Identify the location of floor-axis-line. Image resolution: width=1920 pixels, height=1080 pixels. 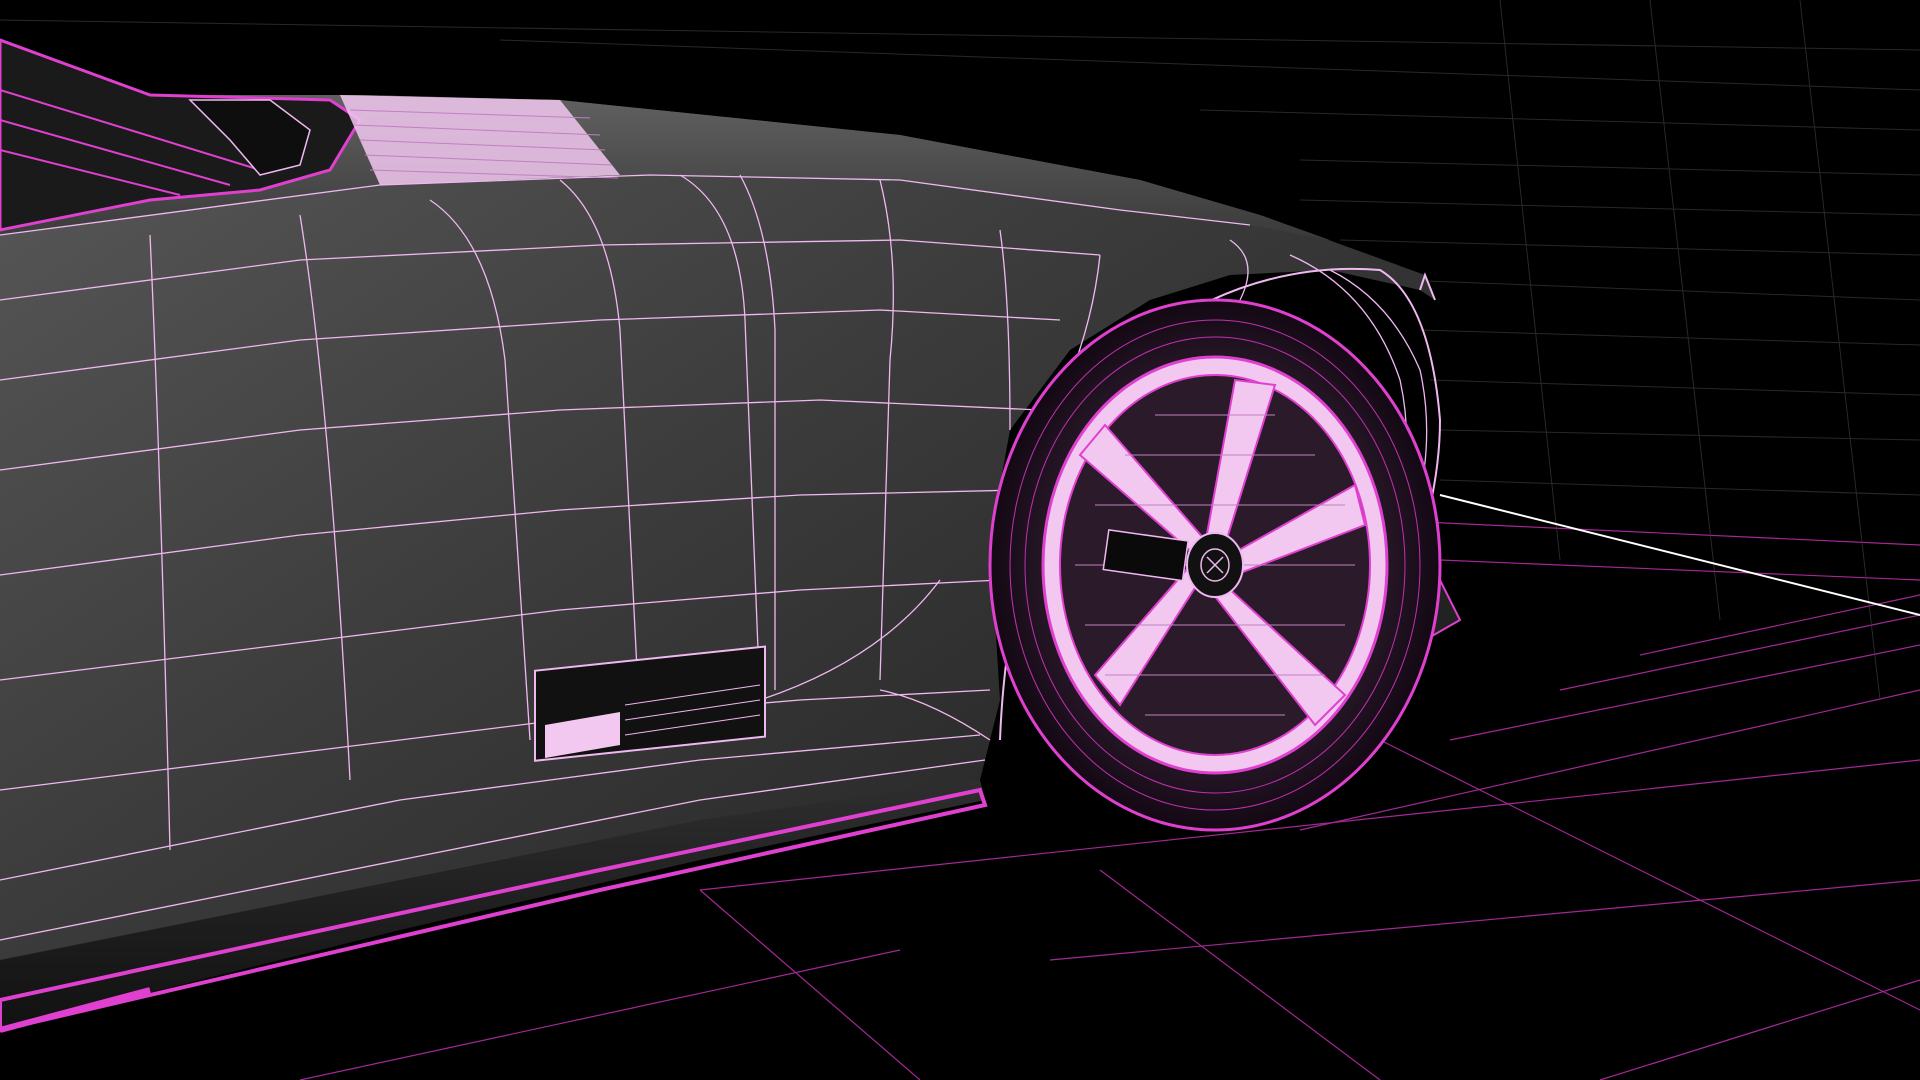
(1679, 555).